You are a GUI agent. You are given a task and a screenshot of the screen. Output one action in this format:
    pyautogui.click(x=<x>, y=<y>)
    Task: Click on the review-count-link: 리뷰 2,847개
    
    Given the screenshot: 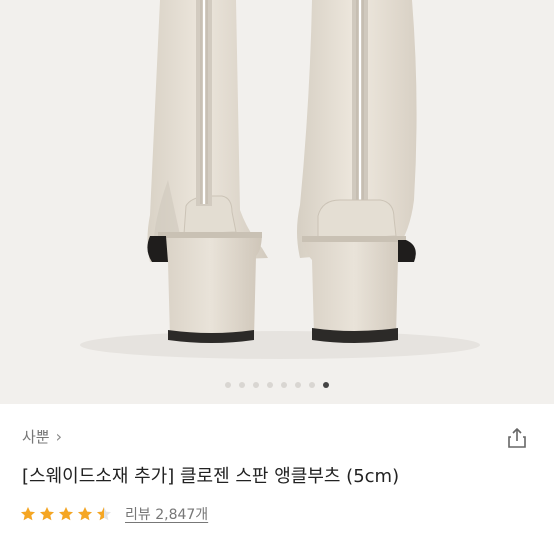 What is the action you would take?
    pyautogui.click(x=166, y=514)
    